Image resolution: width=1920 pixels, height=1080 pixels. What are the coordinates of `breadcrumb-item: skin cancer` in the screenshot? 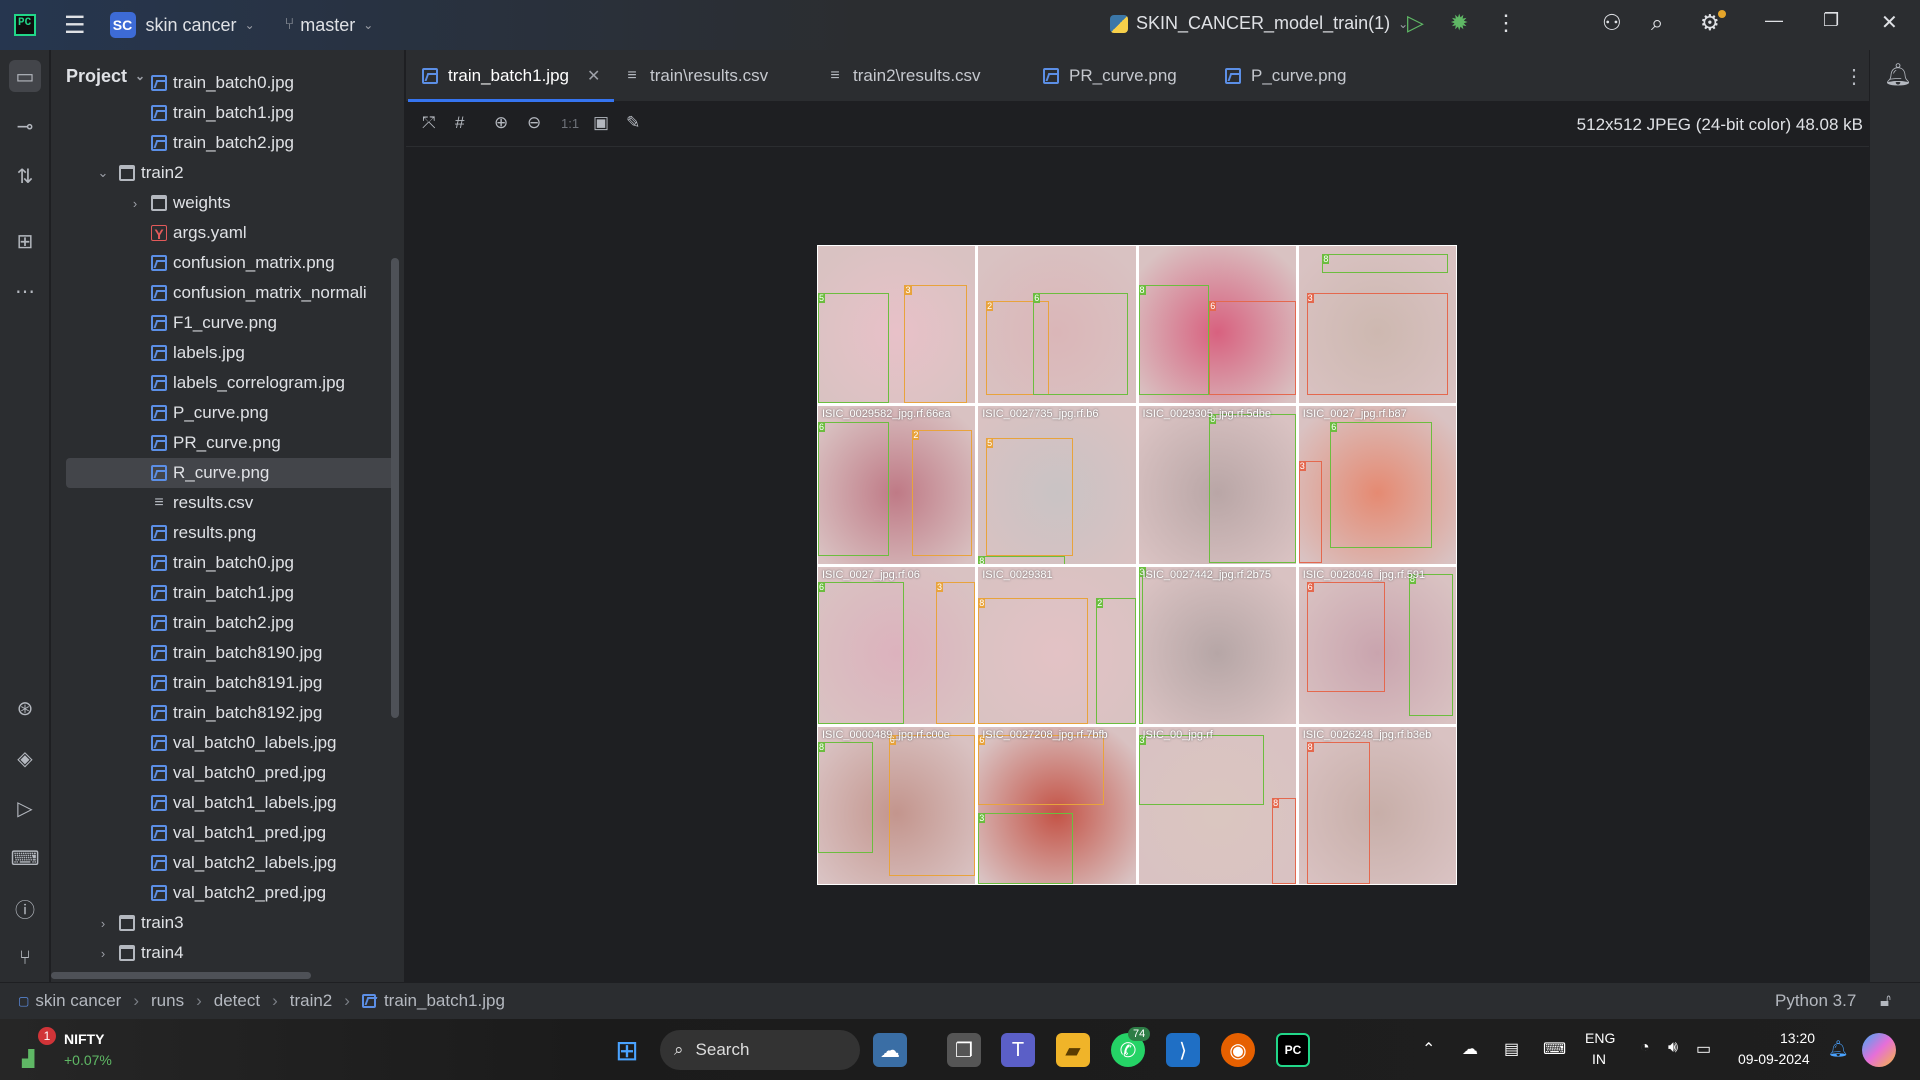 It's located at (78, 1001).